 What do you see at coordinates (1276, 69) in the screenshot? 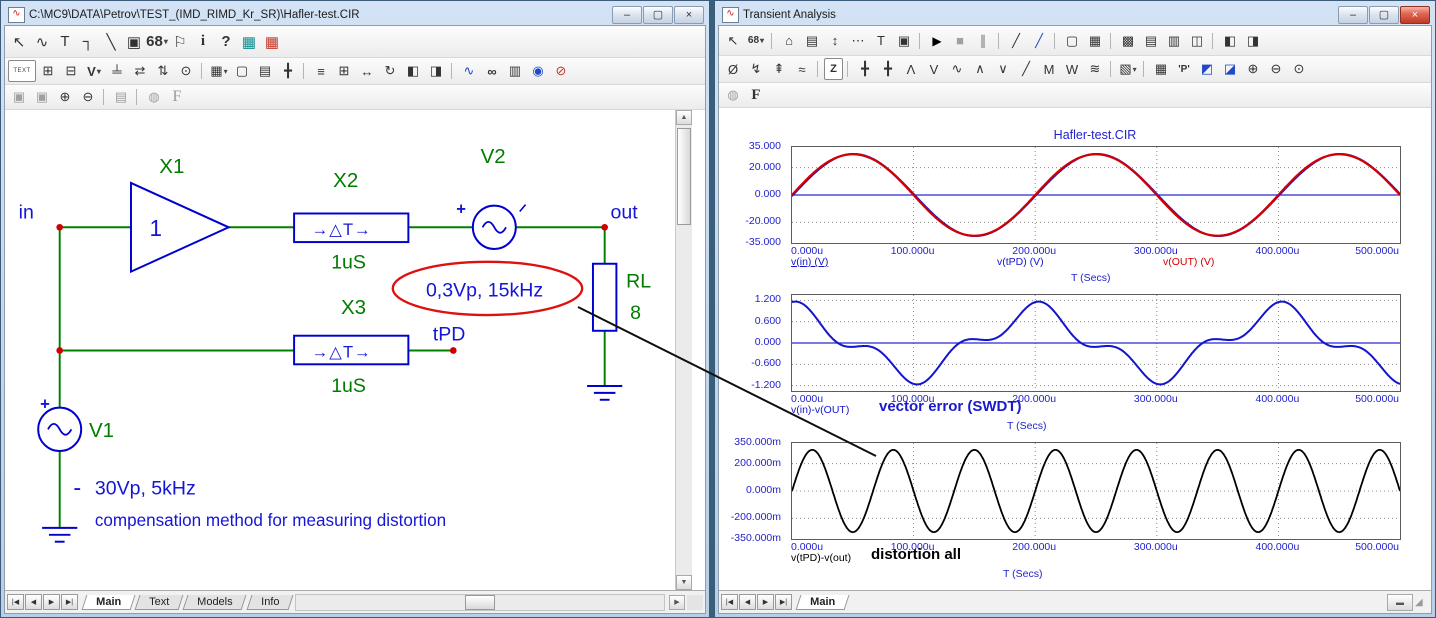
I see `zoom-out-icon: ⊖` at bounding box center [1276, 69].